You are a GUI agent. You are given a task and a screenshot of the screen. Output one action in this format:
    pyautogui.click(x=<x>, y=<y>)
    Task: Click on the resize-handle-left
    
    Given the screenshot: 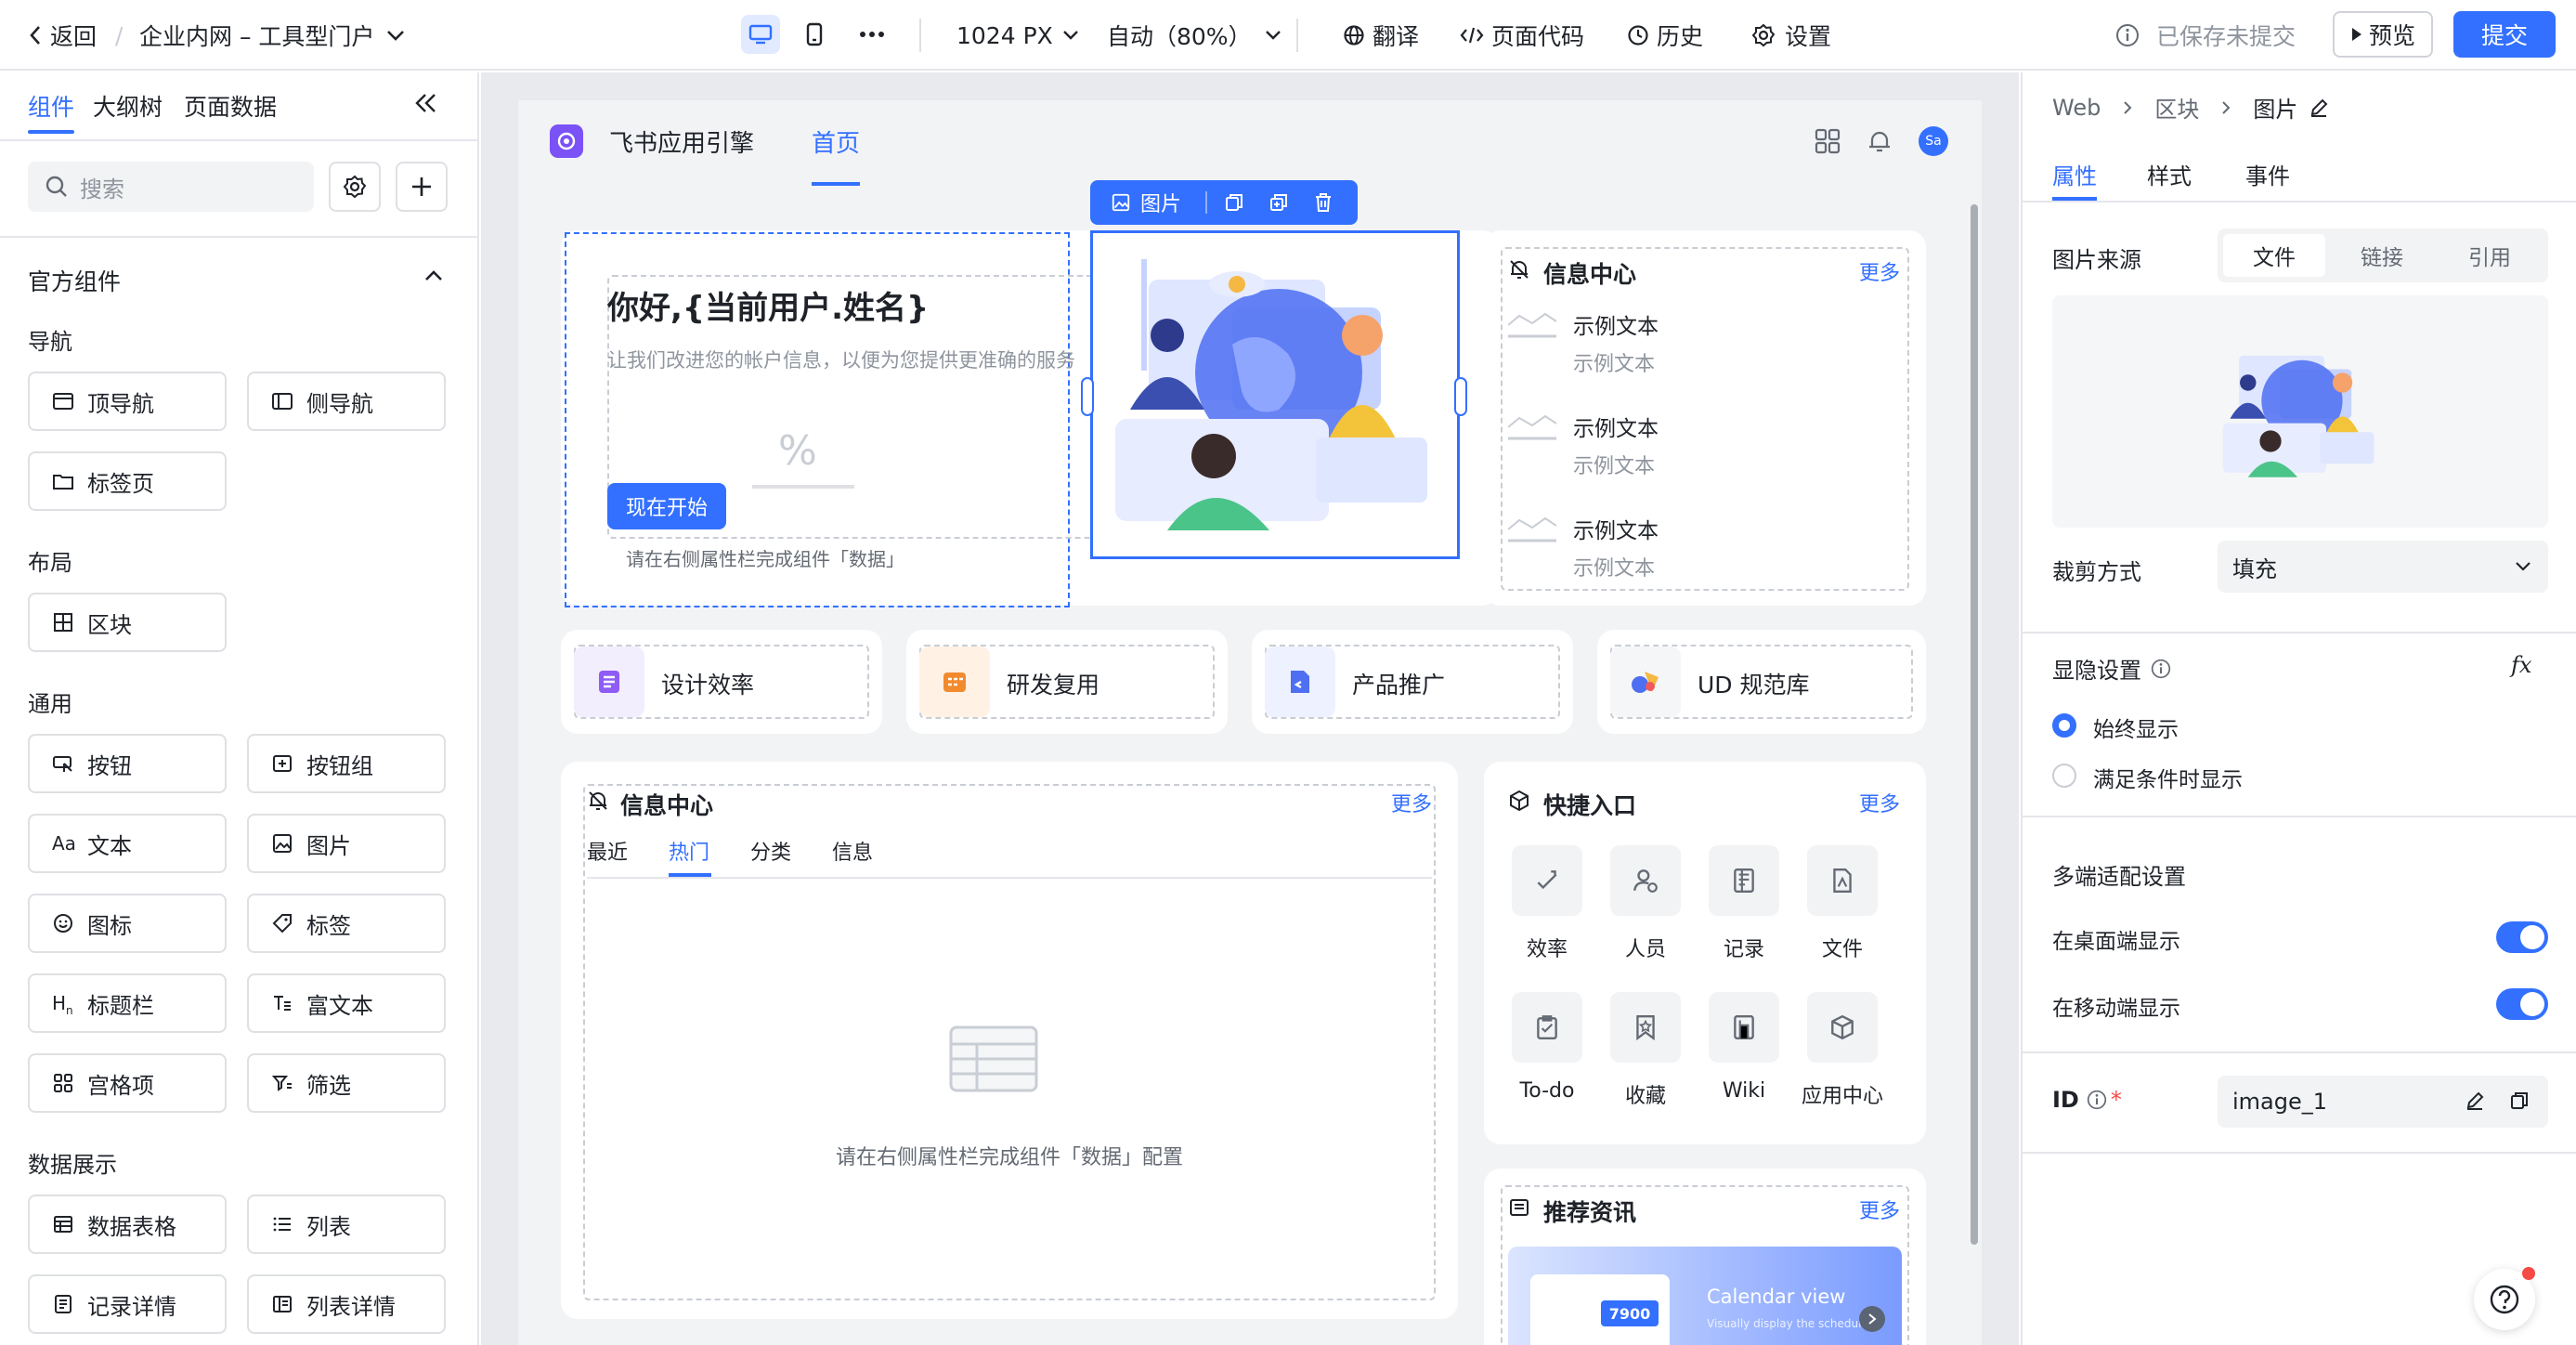 What is the action you would take?
    pyautogui.click(x=1087, y=397)
    